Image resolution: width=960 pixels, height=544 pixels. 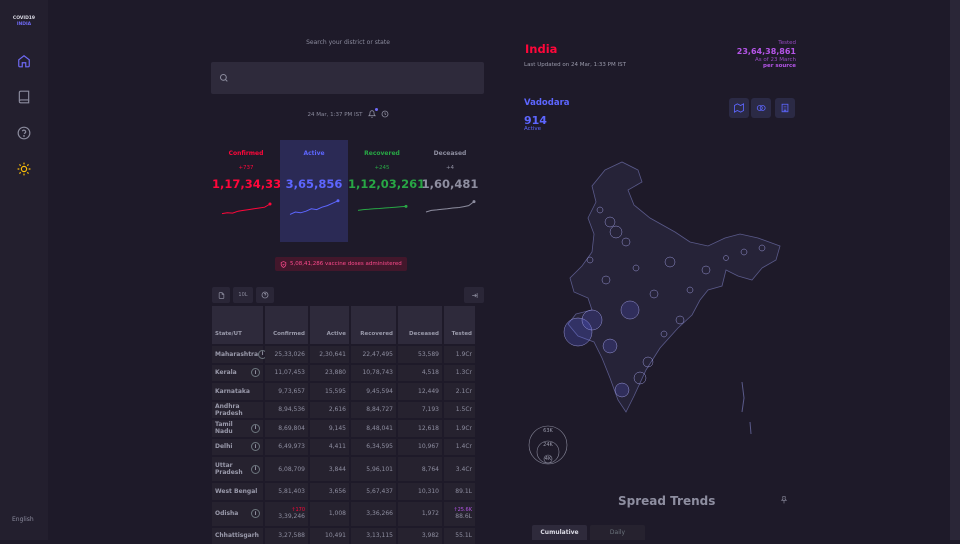 What do you see at coordinates (237, 491) in the screenshot?
I see `cell-state: West Bengal` at bounding box center [237, 491].